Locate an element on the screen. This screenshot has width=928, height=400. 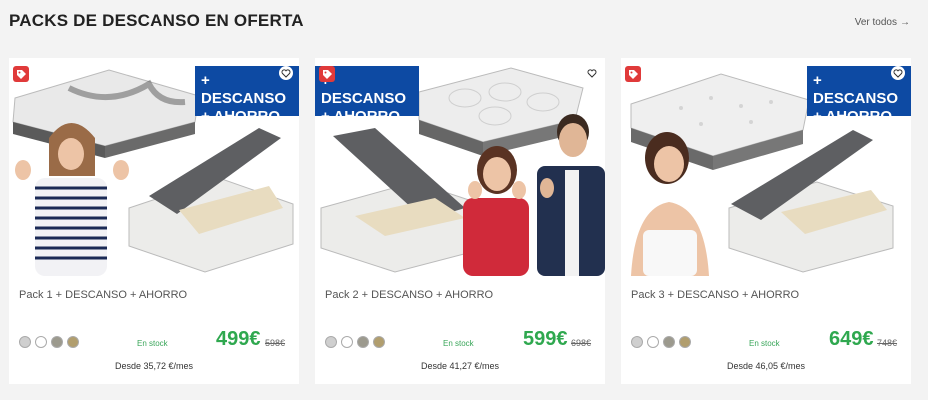
old-price: 748€ is located at coordinates (887, 343).